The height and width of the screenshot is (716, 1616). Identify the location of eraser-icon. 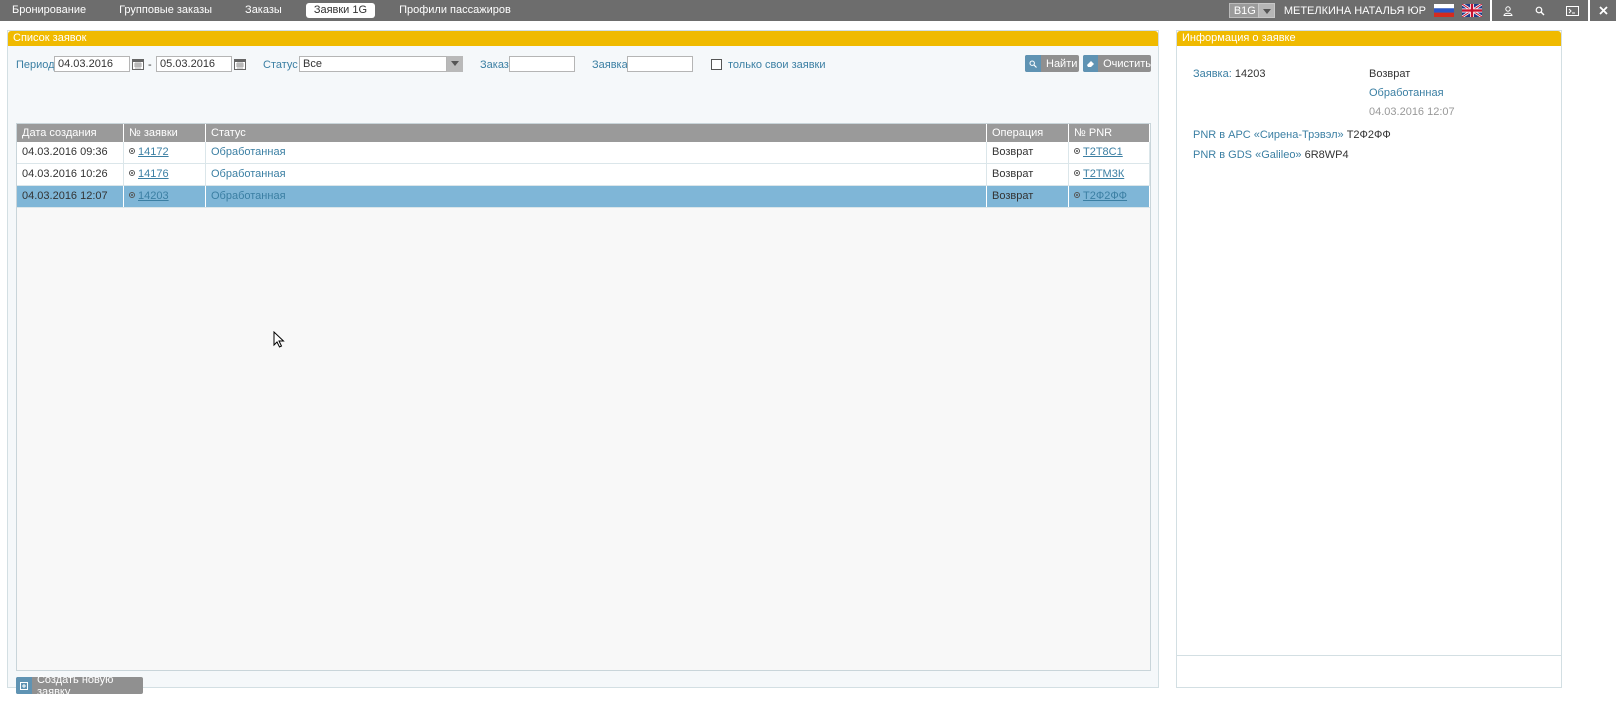
(1091, 63).